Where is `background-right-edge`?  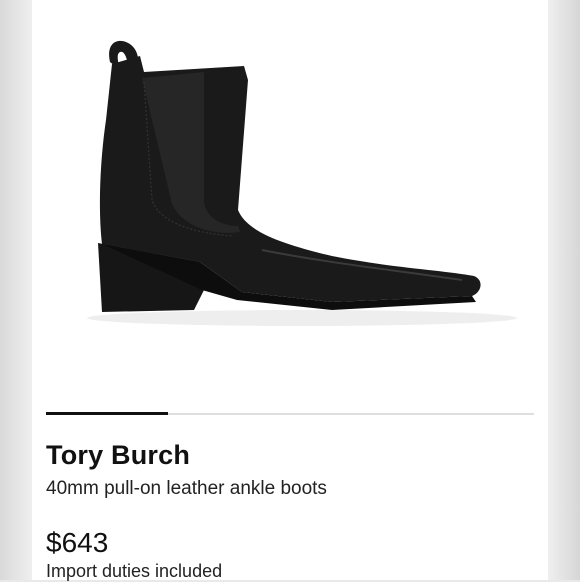 background-right-edge is located at coordinates (564, 290).